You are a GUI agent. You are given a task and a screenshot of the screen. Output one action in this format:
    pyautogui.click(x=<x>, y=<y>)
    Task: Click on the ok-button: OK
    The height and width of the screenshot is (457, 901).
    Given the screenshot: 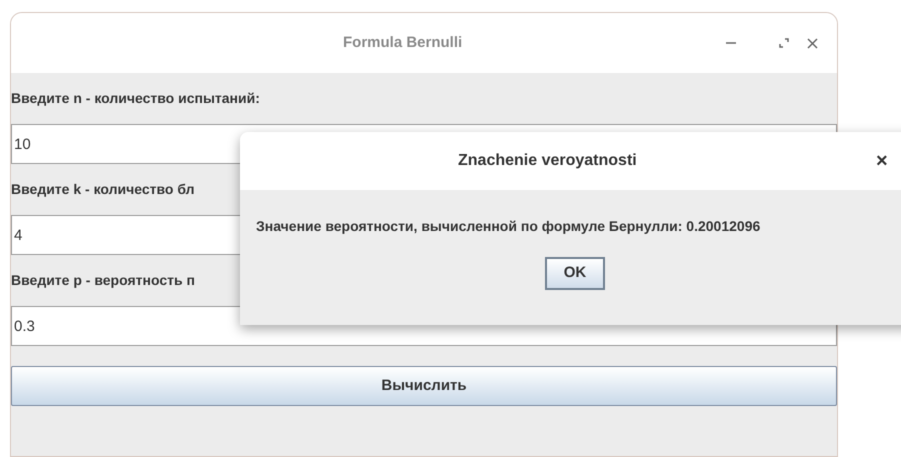 What is the action you would take?
    pyautogui.click(x=575, y=273)
    